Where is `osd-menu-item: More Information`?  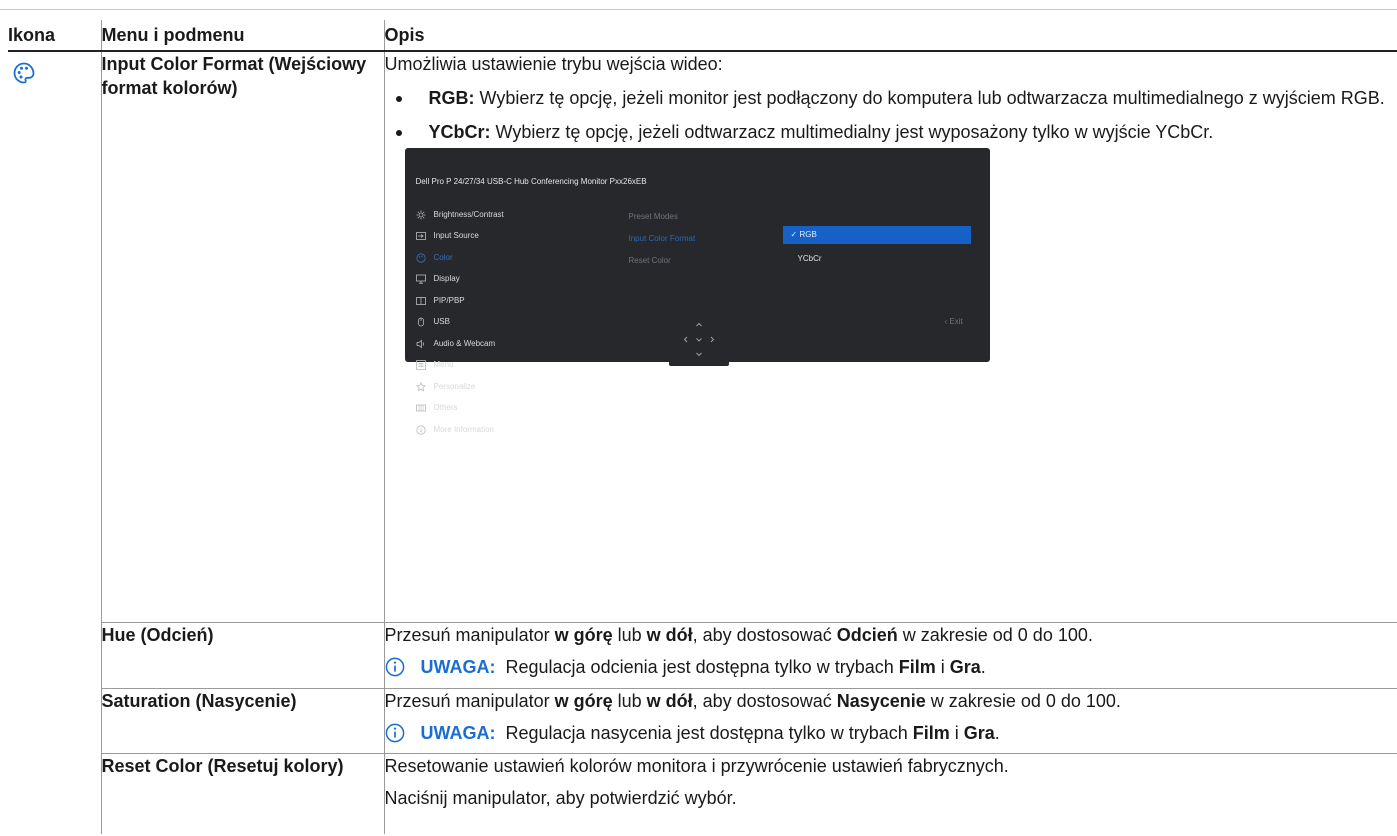 osd-menu-item: More Information is located at coordinates (459, 430).